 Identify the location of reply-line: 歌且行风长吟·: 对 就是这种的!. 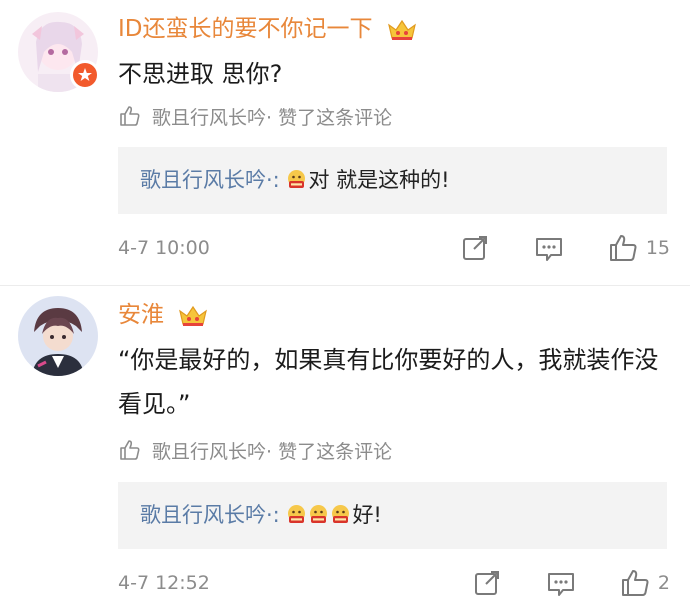
(295, 180).